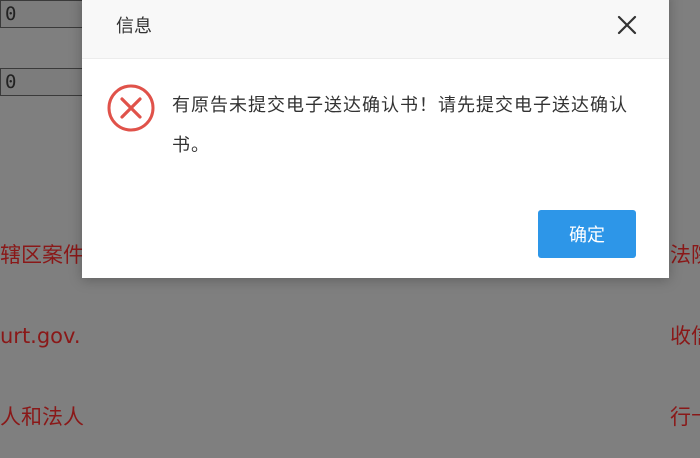  What do you see at coordinates (42, 255) in the screenshot?
I see `background-left-line-1: 辖区案件` at bounding box center [42, 255].